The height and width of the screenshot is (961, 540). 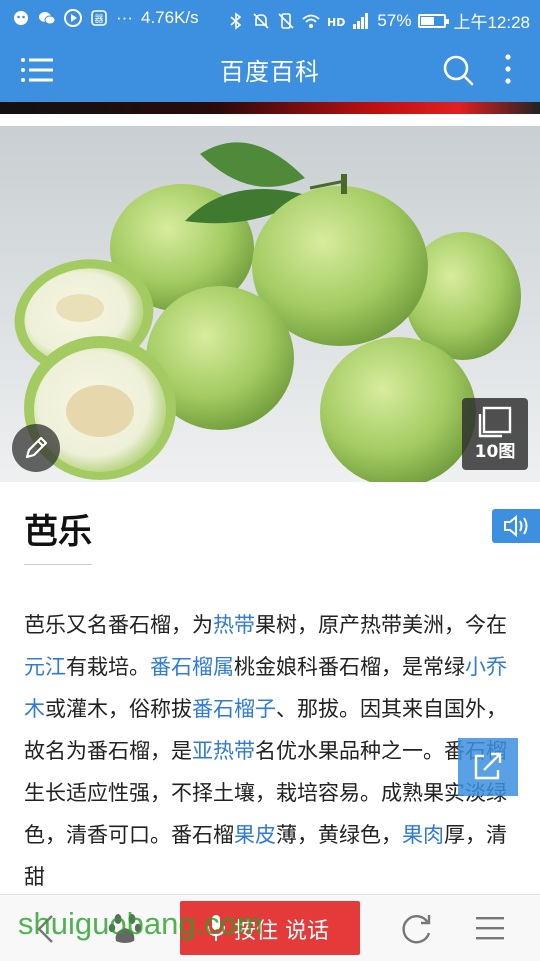 I want to click on svg-text: HD, so click(x=336, y=22).